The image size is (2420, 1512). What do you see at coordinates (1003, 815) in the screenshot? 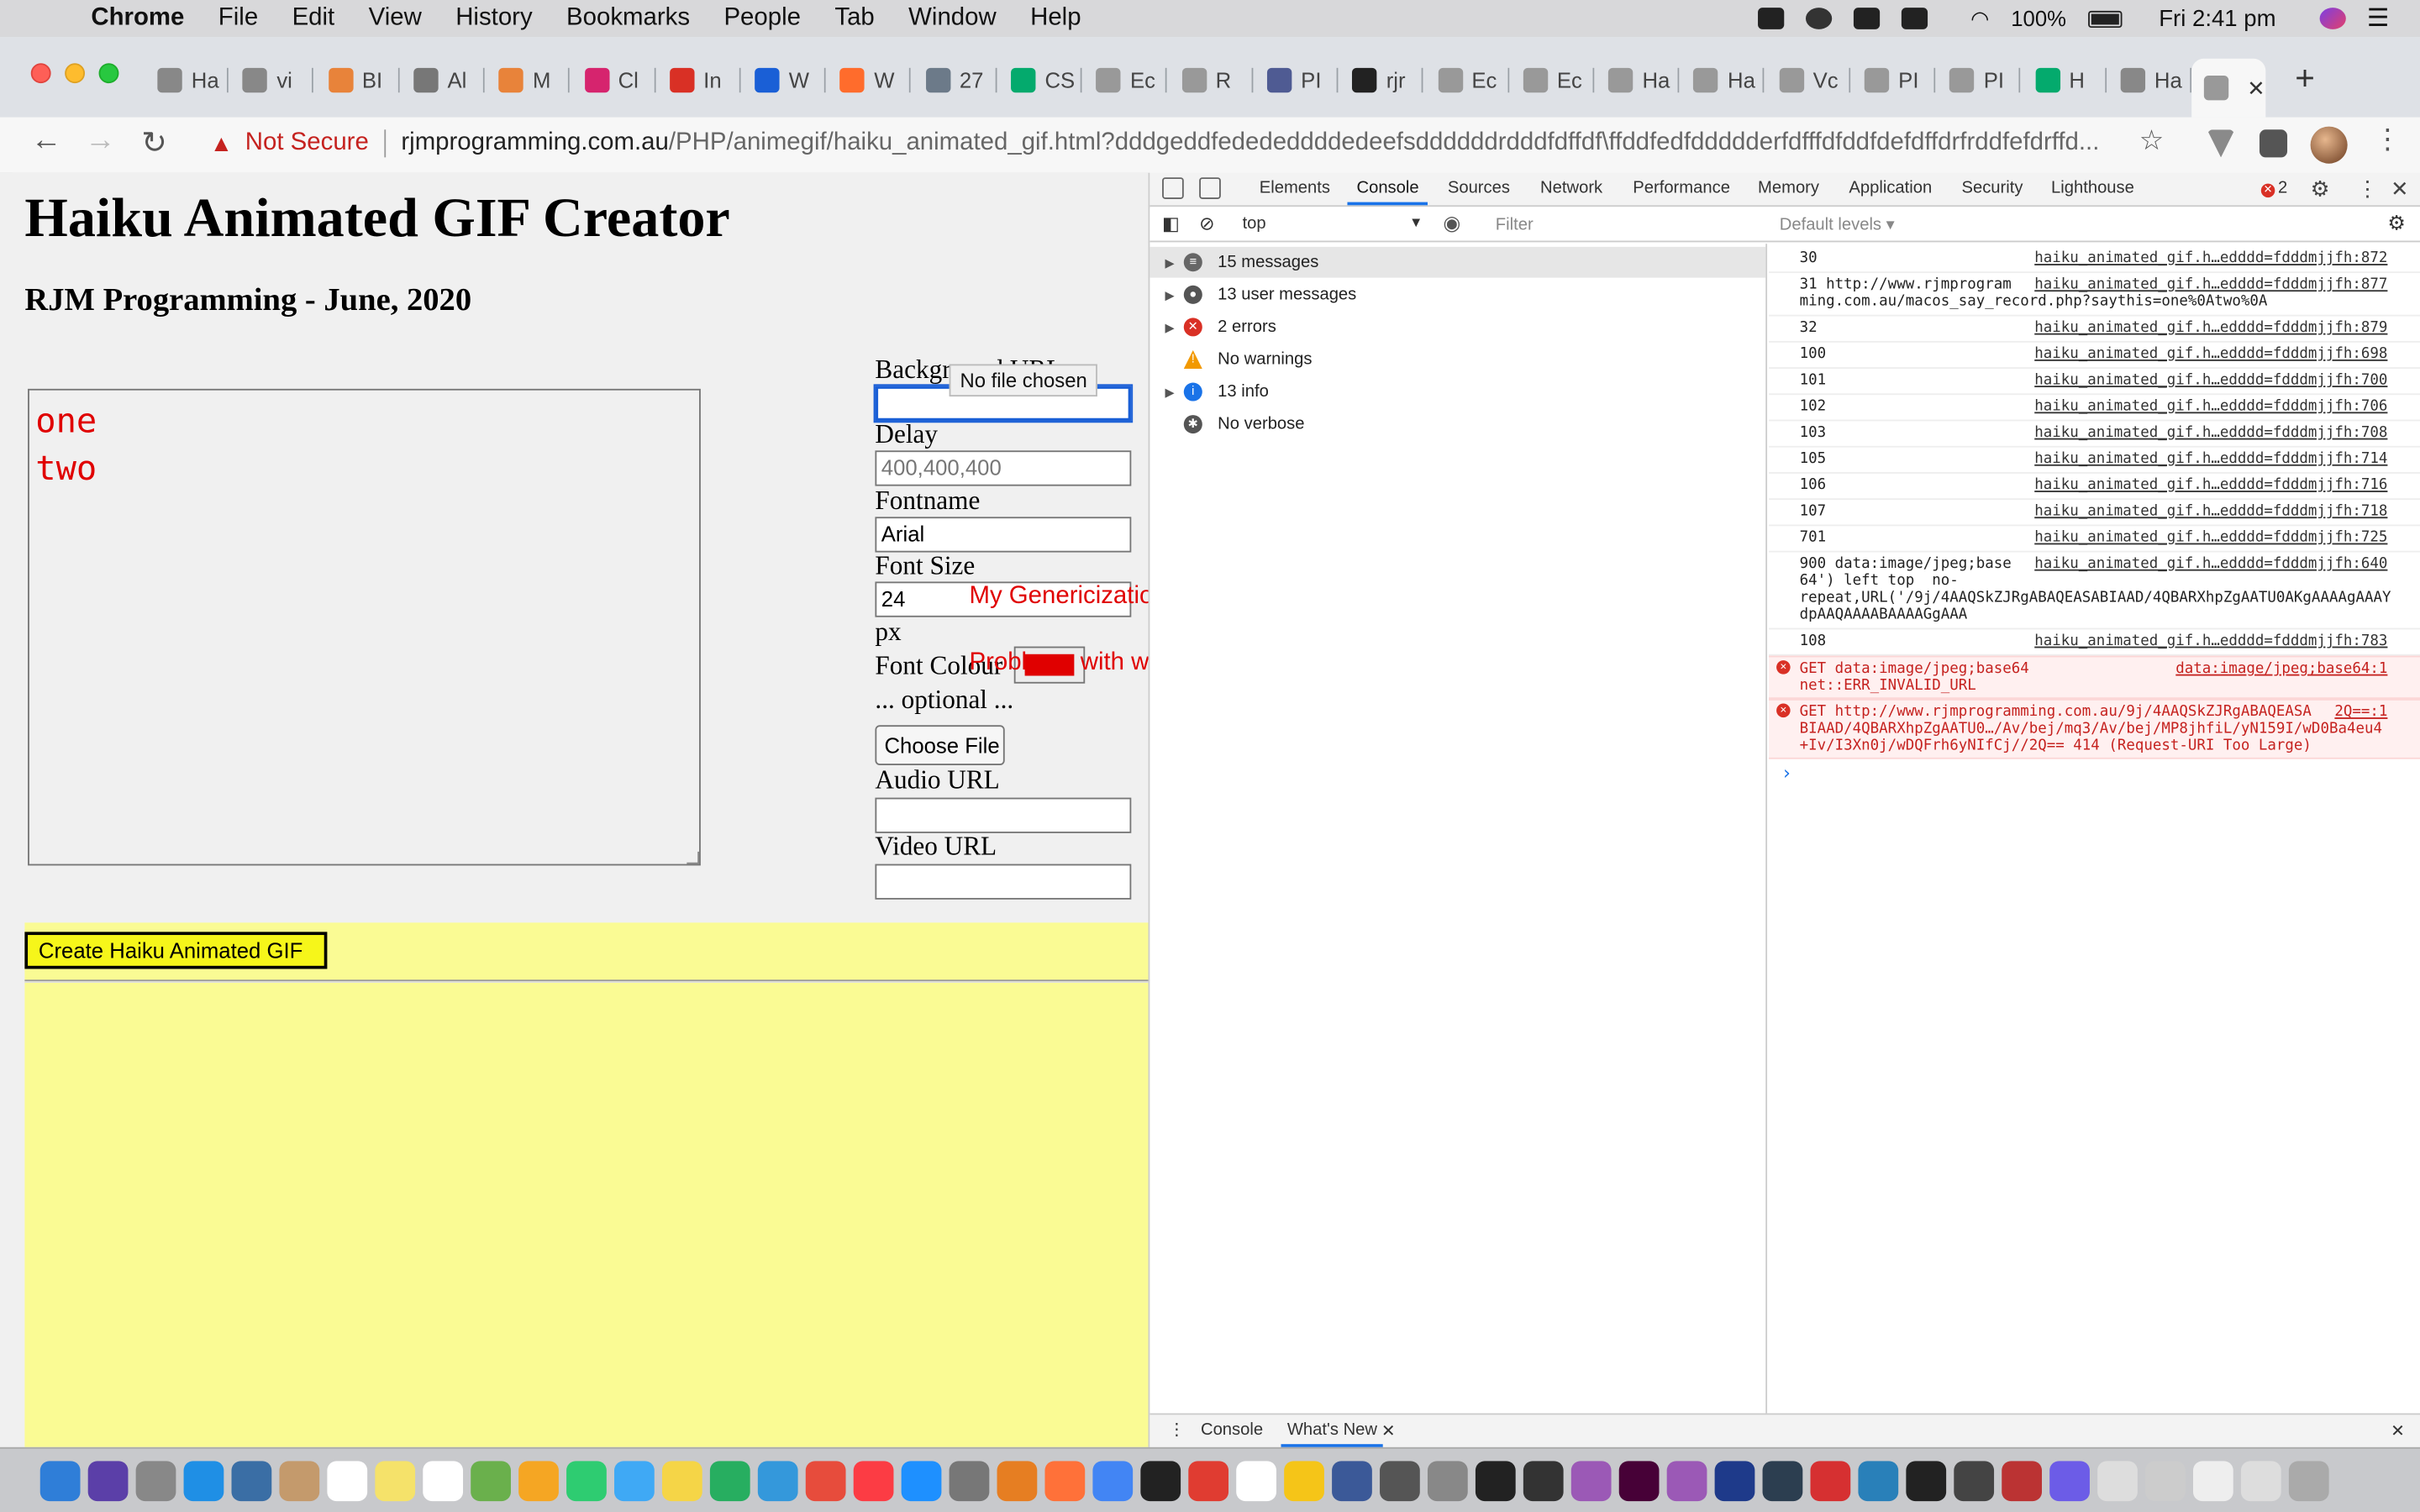
I see `audio-url-input` at bounding box center [1003, 815].